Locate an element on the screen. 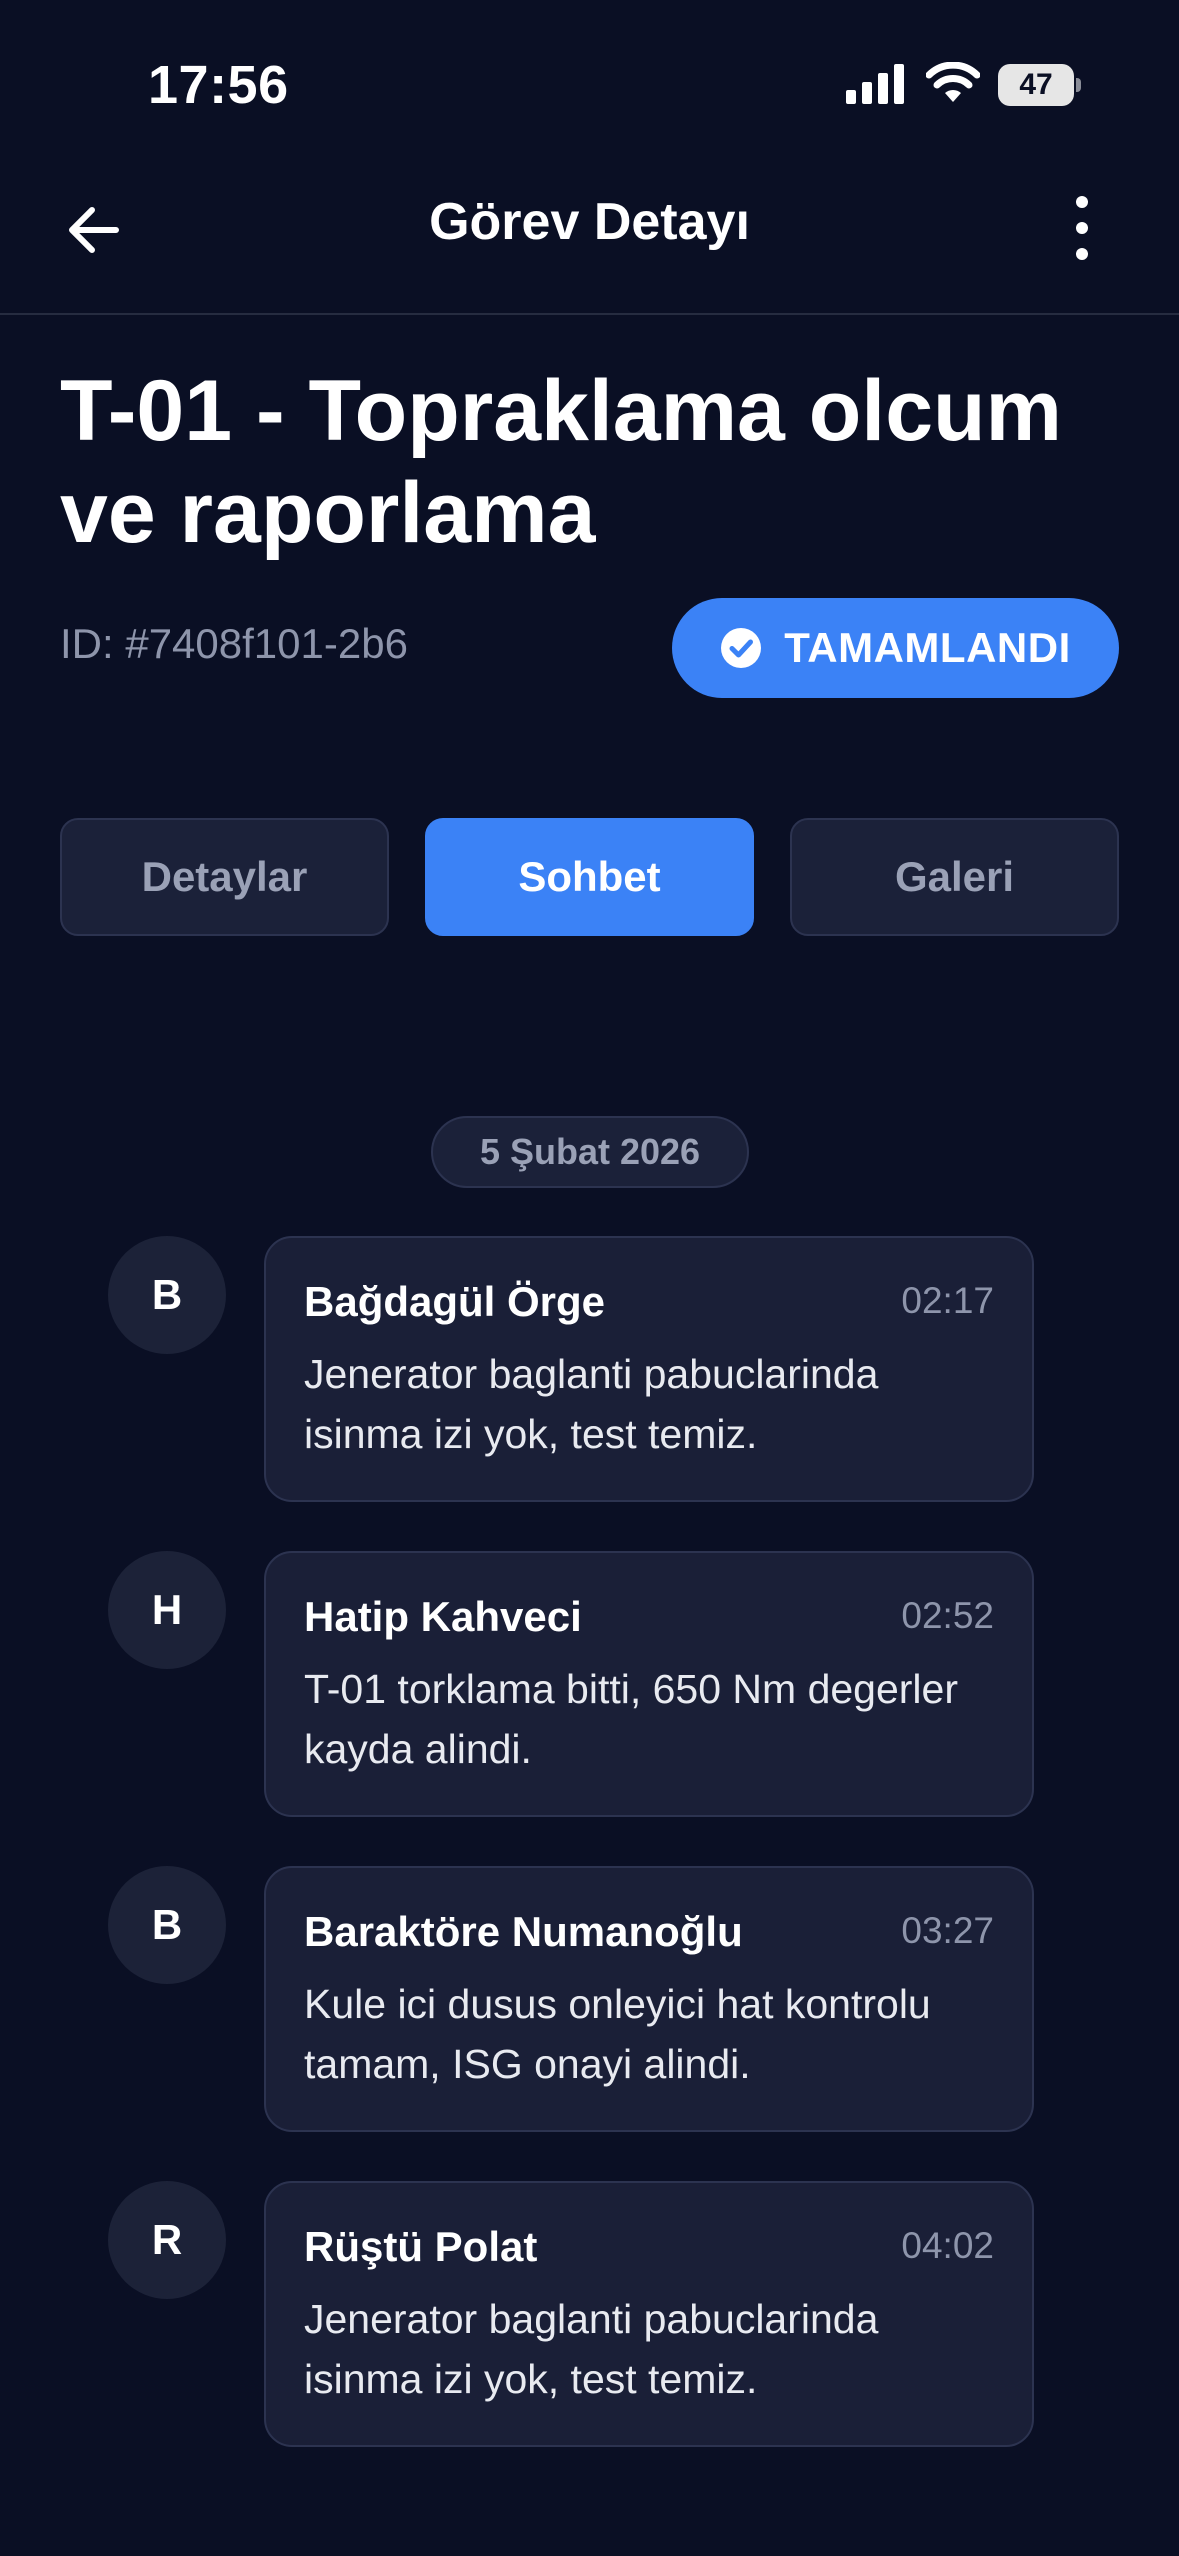 The height and width of the screenshot is (2556, 1179). tab-details: Detaylar is located at coordinates (224, 877).